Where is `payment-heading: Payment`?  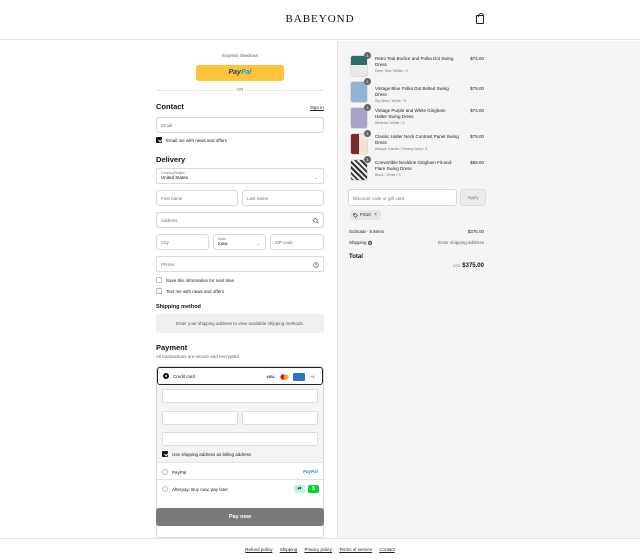
payment-heading: Payment is located at coordinates (172, 347).